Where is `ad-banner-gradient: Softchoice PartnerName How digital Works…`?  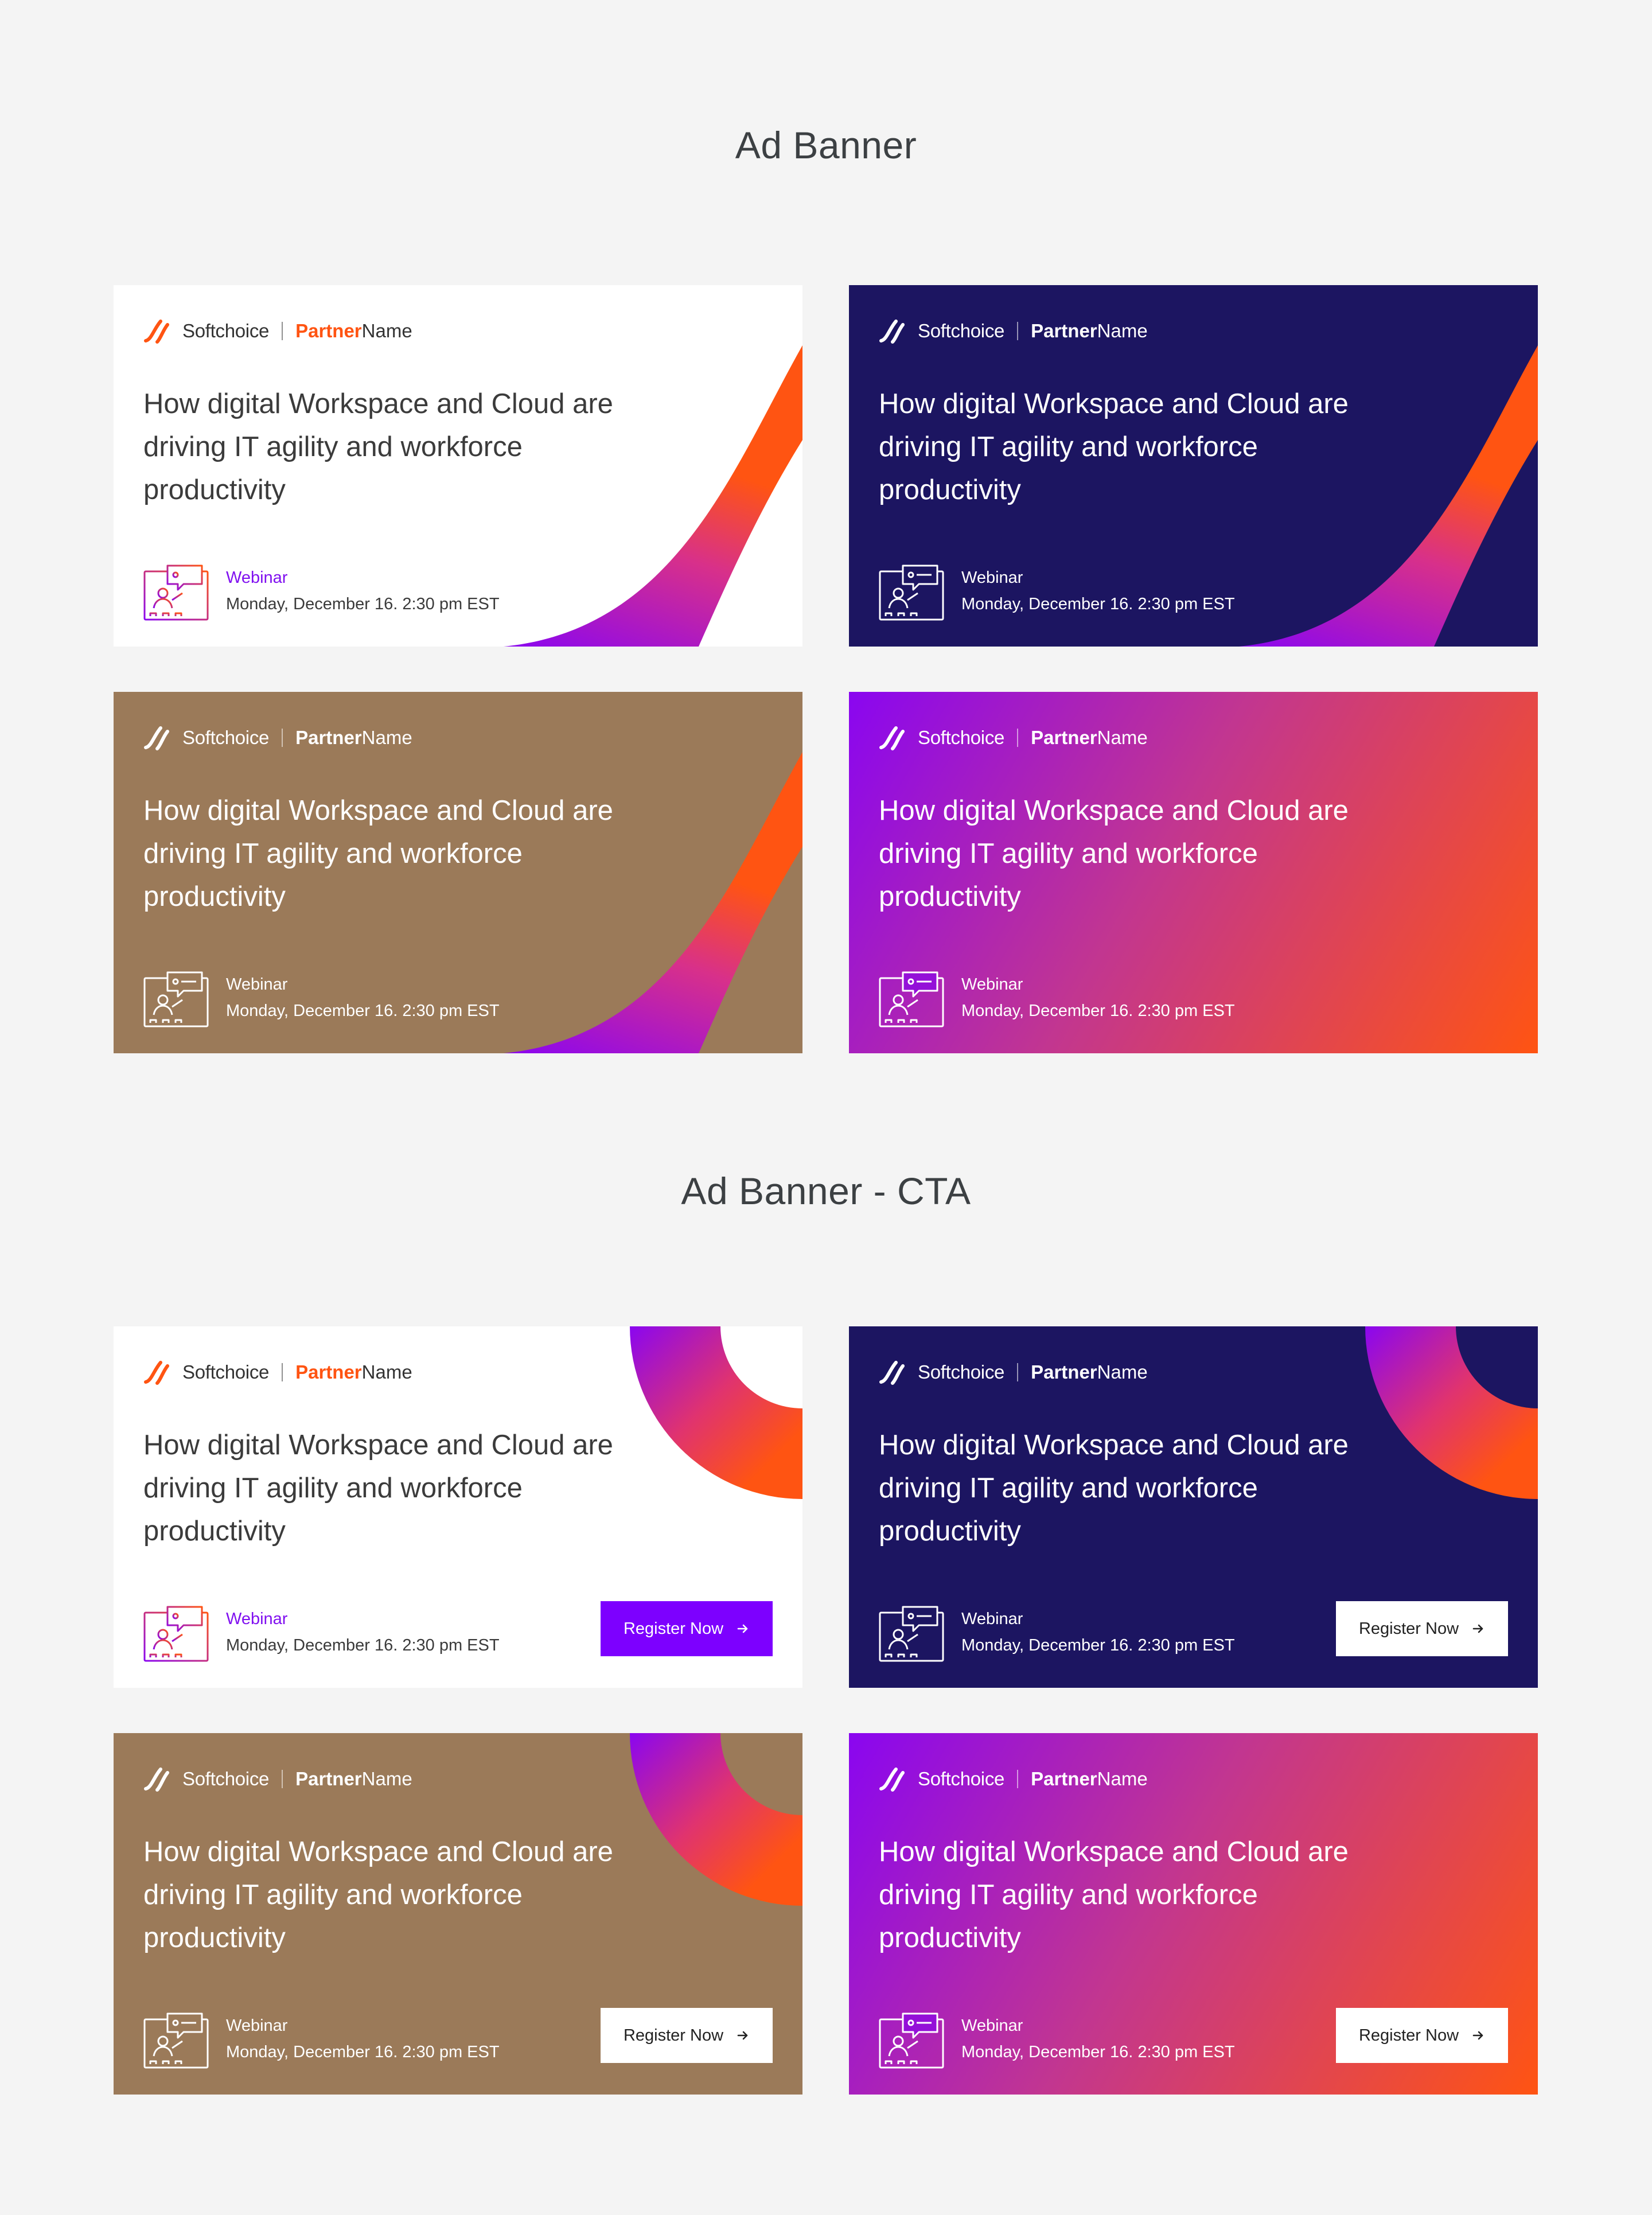 ad-banner-gradient: Softchoice PartnerName How digital Works… is located at coordinates (1193, 872).